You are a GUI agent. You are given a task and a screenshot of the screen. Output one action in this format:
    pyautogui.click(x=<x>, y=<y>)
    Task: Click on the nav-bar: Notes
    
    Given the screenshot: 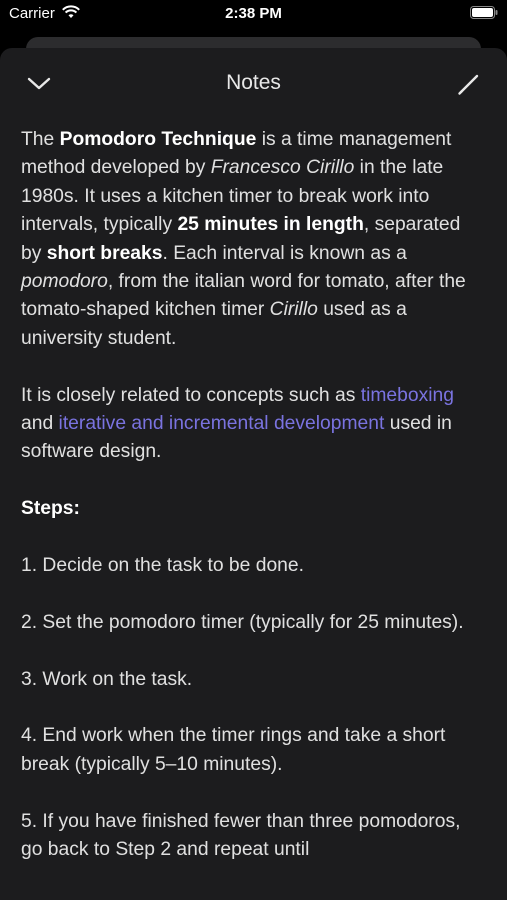 What is the action you would take?
    pyautogui.click(x=253, y=84)
    